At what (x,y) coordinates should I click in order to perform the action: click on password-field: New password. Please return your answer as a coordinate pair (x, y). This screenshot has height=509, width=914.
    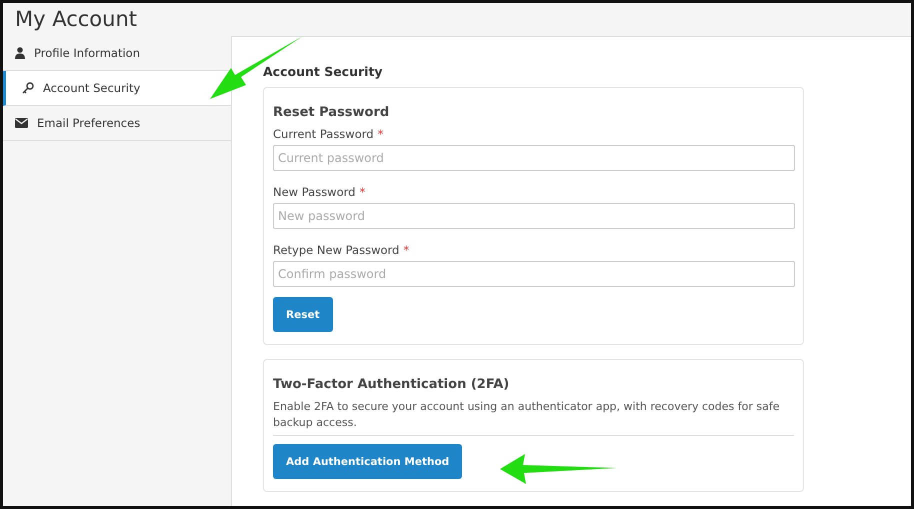
    Looking at the image, I should click on (534, 216).